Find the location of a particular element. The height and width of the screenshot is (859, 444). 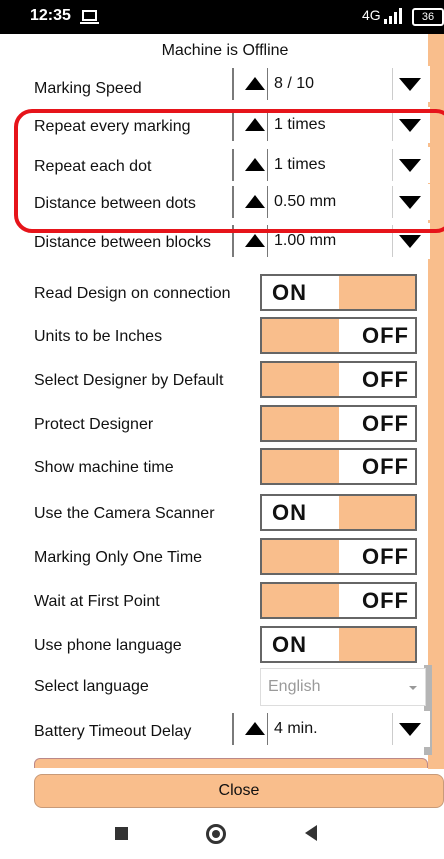

dot-distance-spinner: 0.50 mm is located at coordinates (331, 202).